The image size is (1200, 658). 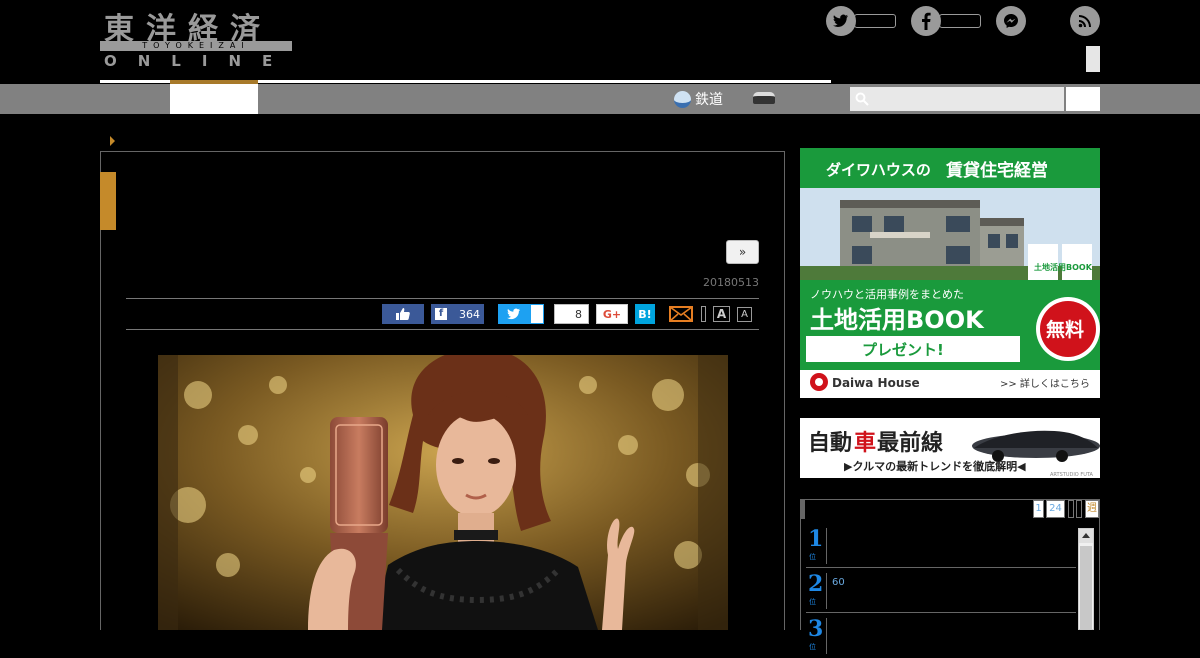 What do you see at coordinates (537, 314) in the screenshot?
I see `twitter-tweet-count` at bounding box center [537, 314].